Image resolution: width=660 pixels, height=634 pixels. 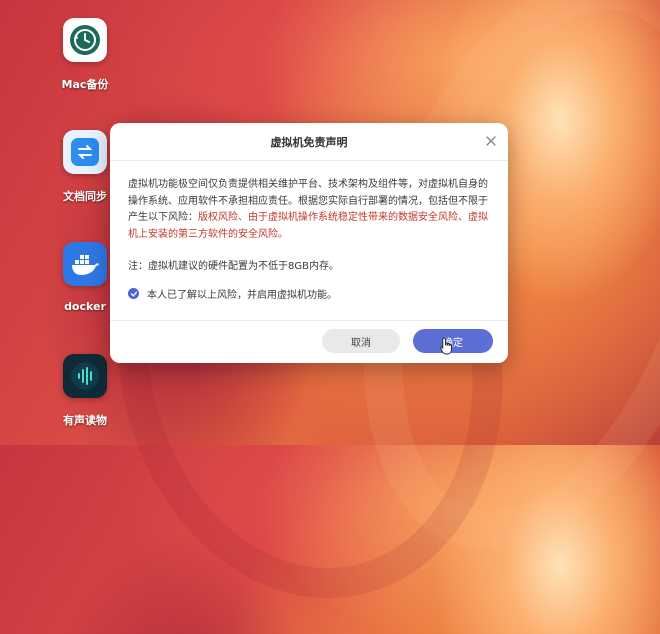 I want to click on dialog-title: 虚拟机免责声明, so click(x=309, y=142).